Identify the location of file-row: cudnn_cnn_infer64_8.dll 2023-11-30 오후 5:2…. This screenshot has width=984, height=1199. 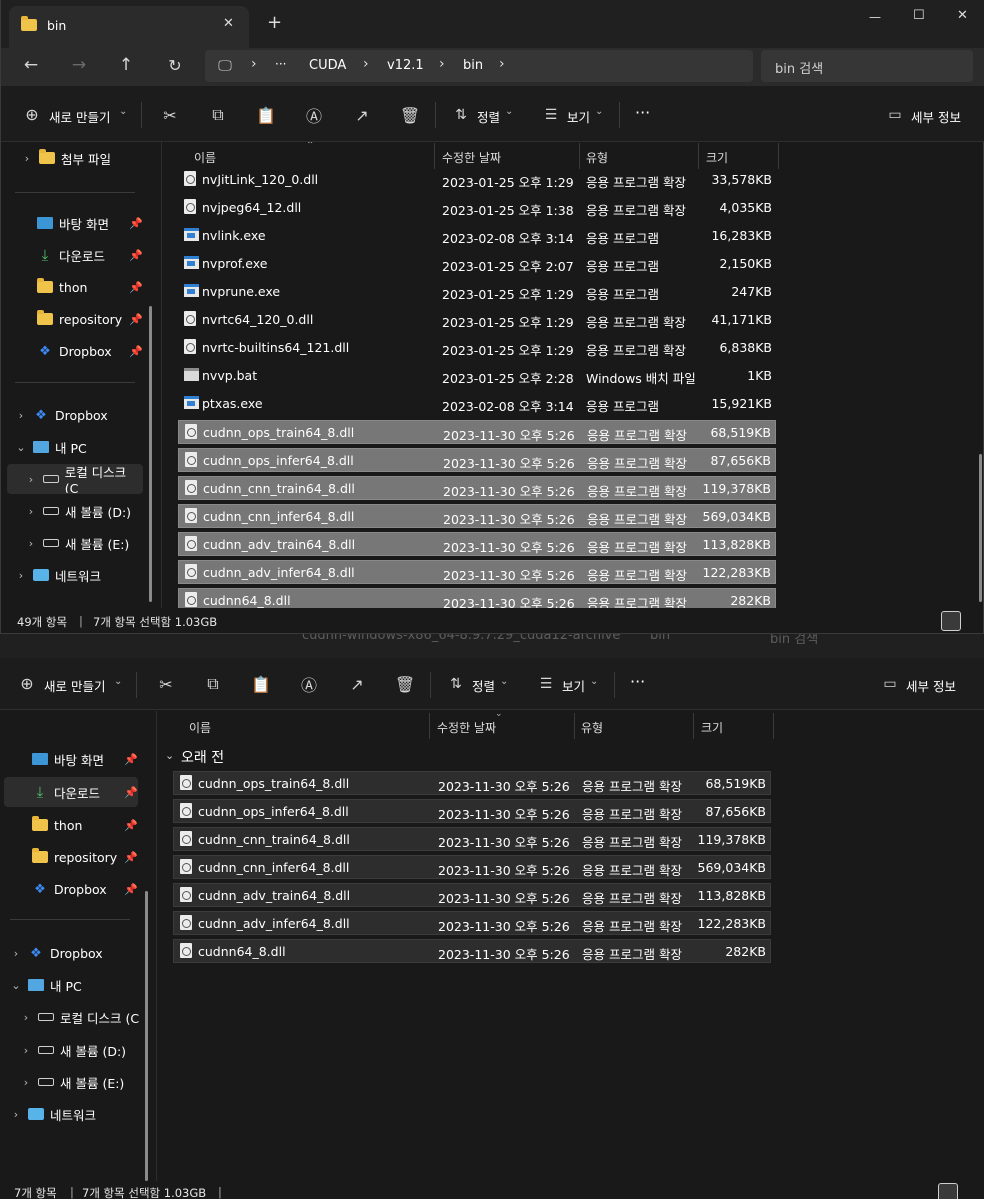
(472, 867).